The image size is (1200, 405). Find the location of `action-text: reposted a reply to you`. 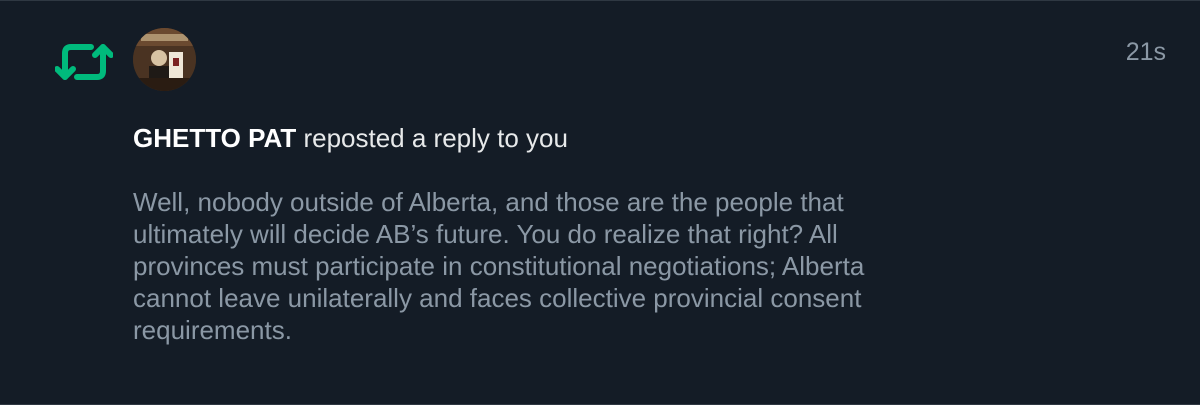

action-text: reposted a reply to you is located at coordinates (432, 138).